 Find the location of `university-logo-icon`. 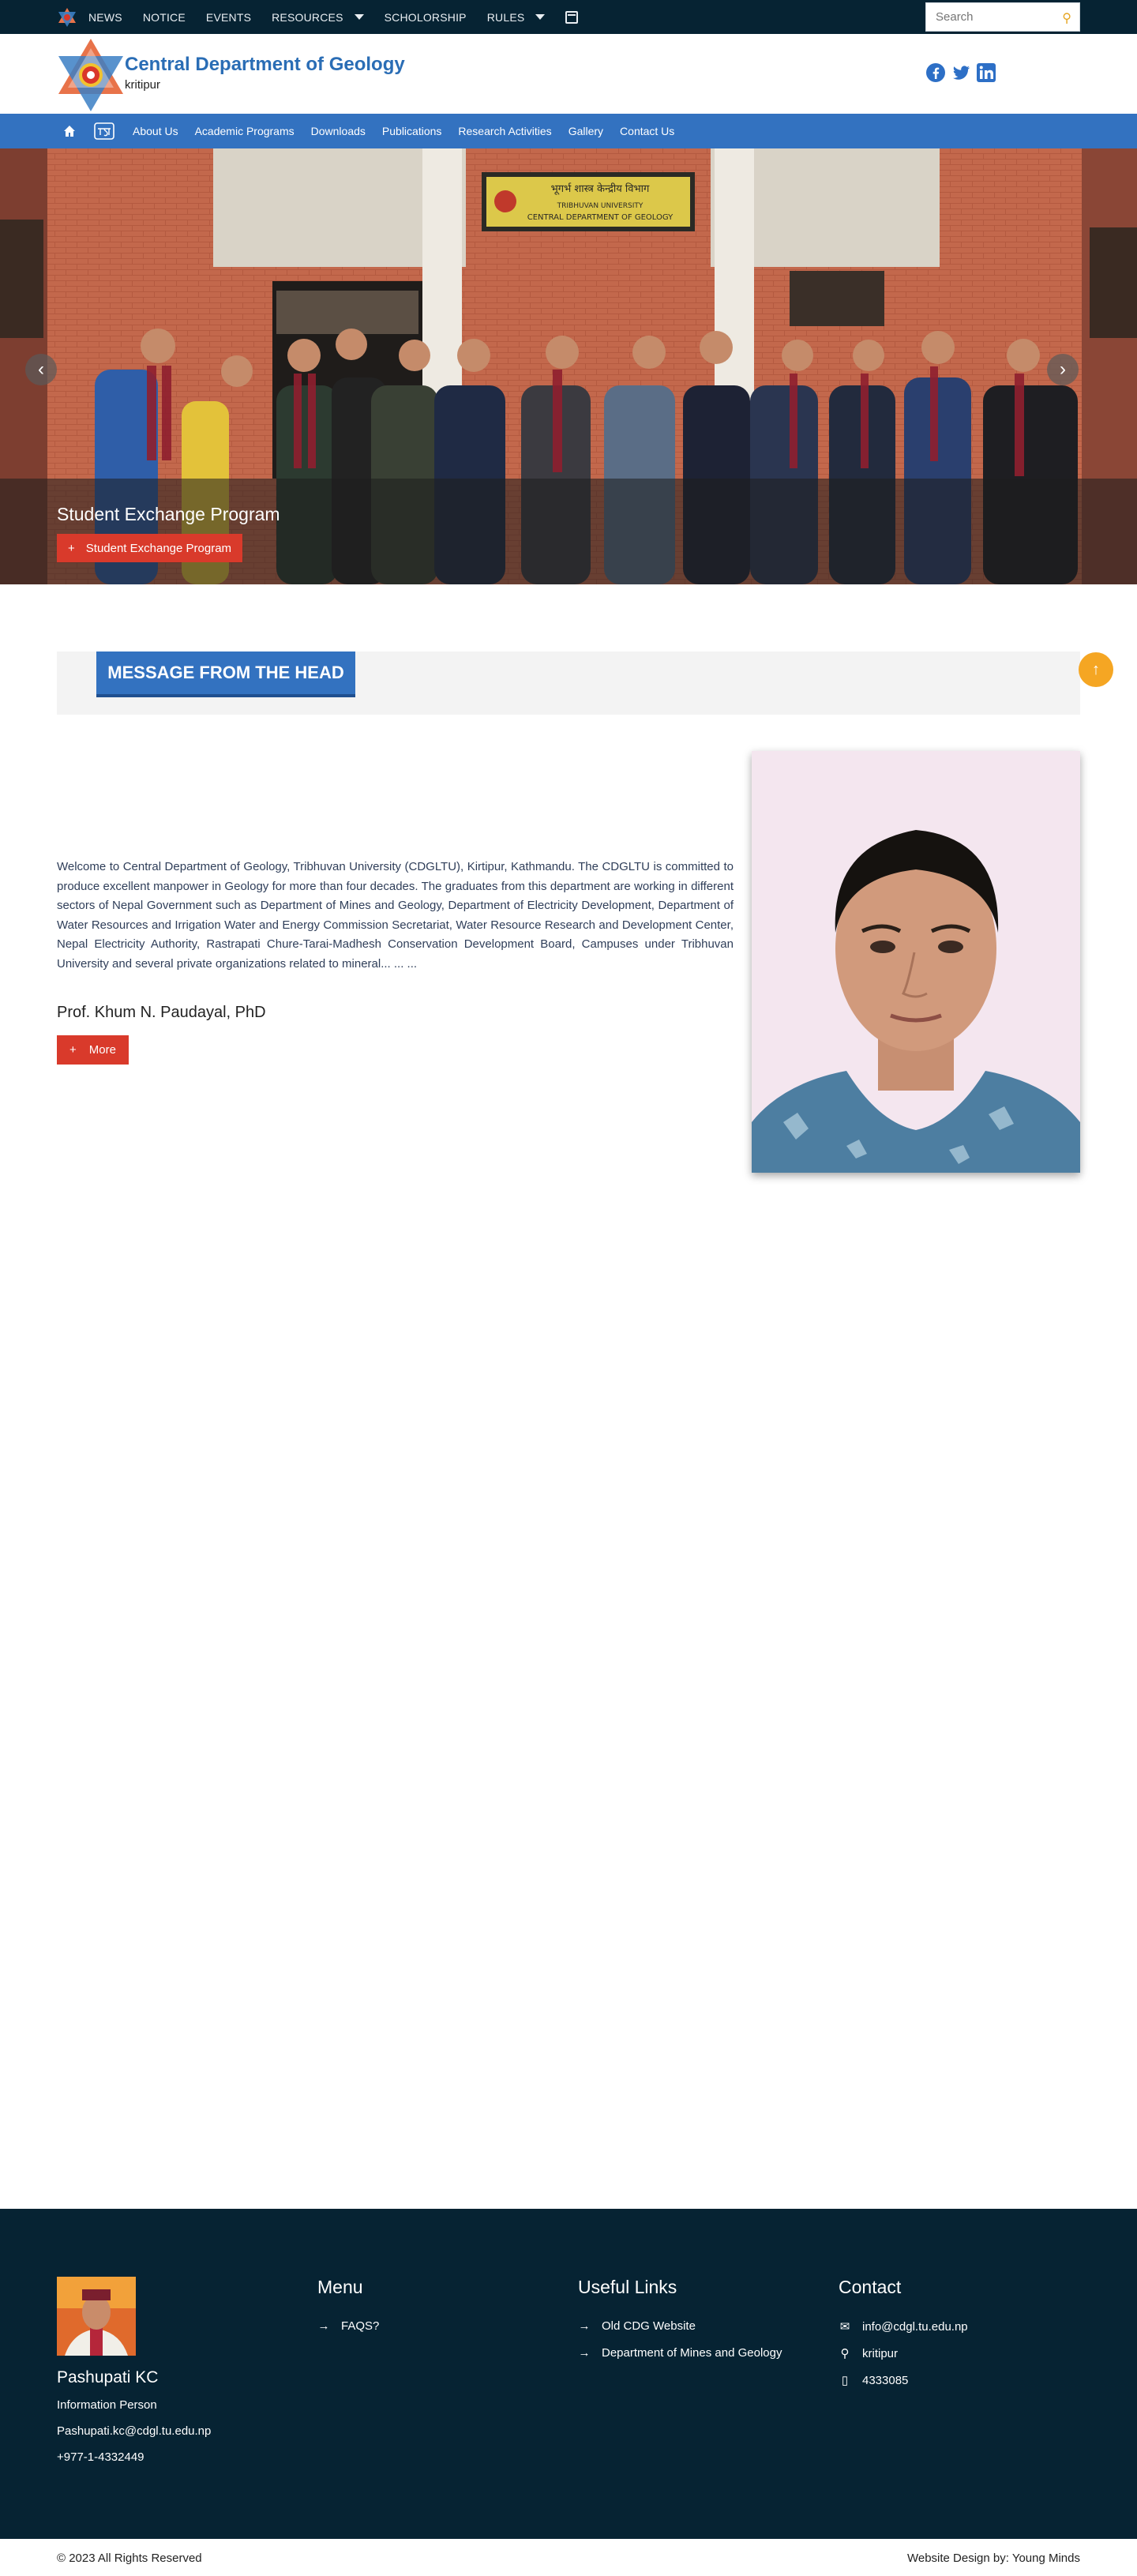

university-logo-icon is located at coordinates (67, 17).